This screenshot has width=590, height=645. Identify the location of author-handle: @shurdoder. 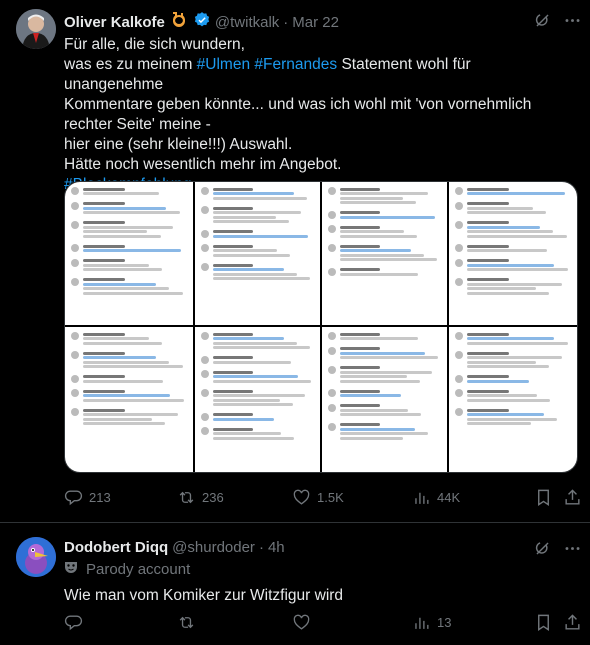
(213, 547).